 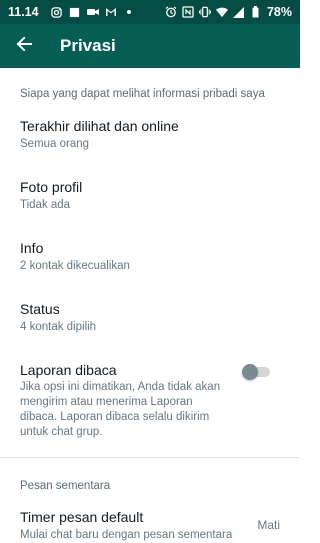 What do you see at coordinates (75, 266) in the screenshot?
I see `setting-value: 2 kontak dikecualikan` at bounding box center [75, 266].